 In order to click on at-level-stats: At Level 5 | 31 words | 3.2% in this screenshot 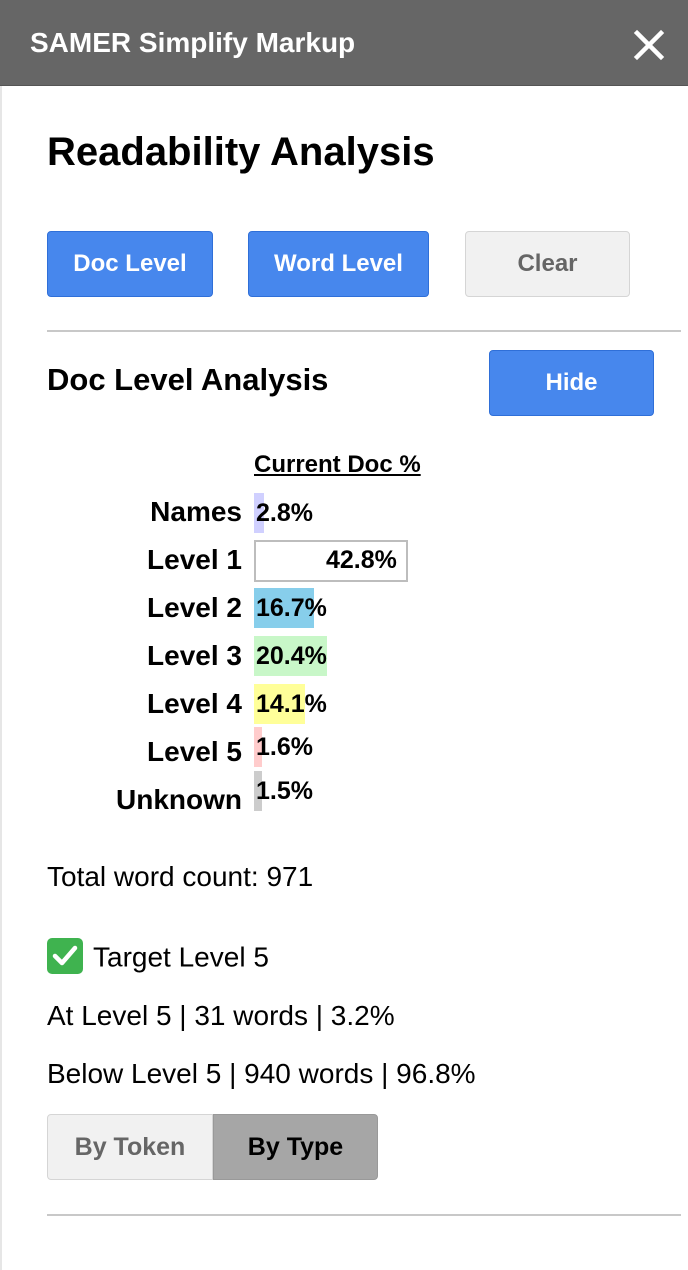, I will do `click(221, 1015)`.